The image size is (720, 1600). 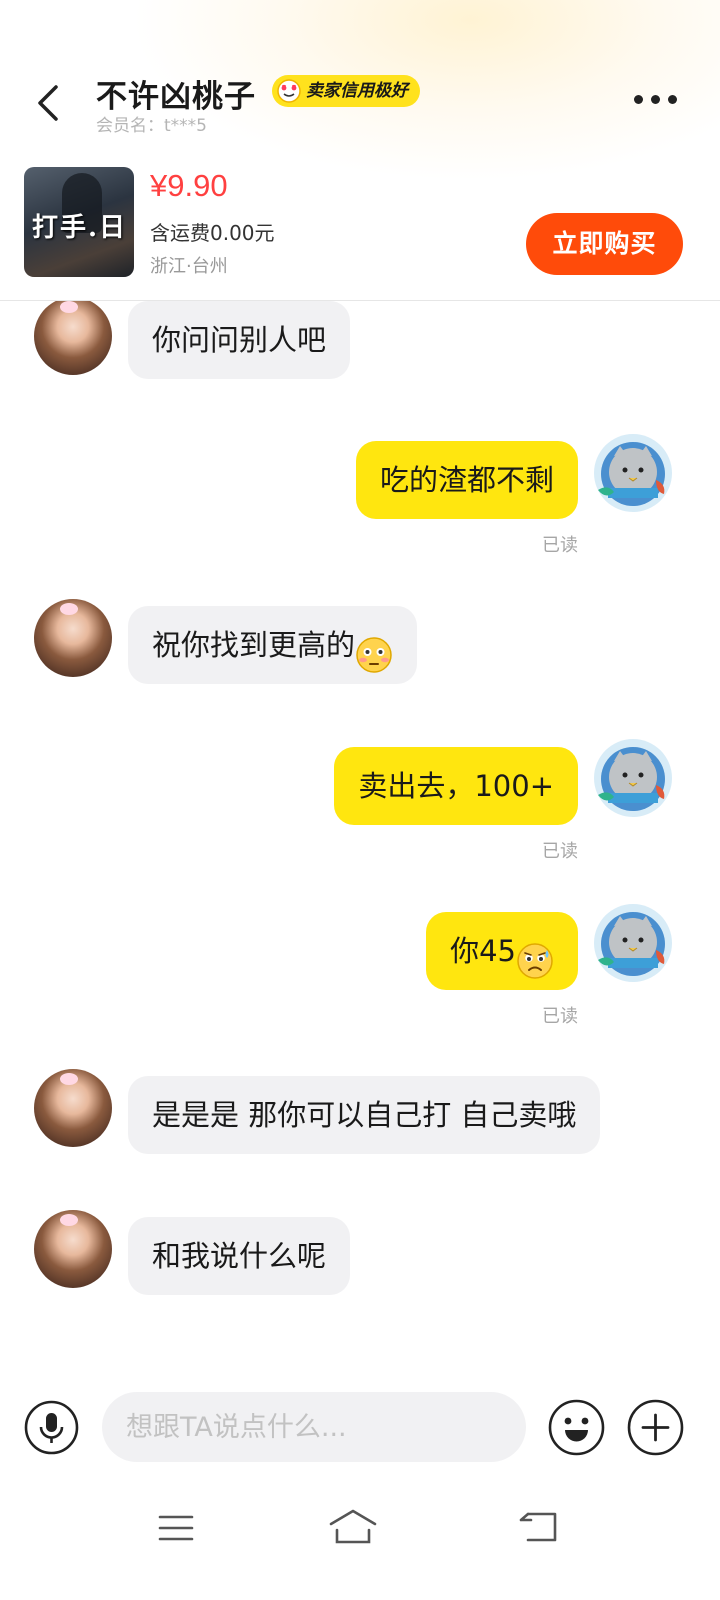 What do you see at coordinates (538, 1527) in the screenshot?
I see `back-icon` at bounding box center [538, 1527].